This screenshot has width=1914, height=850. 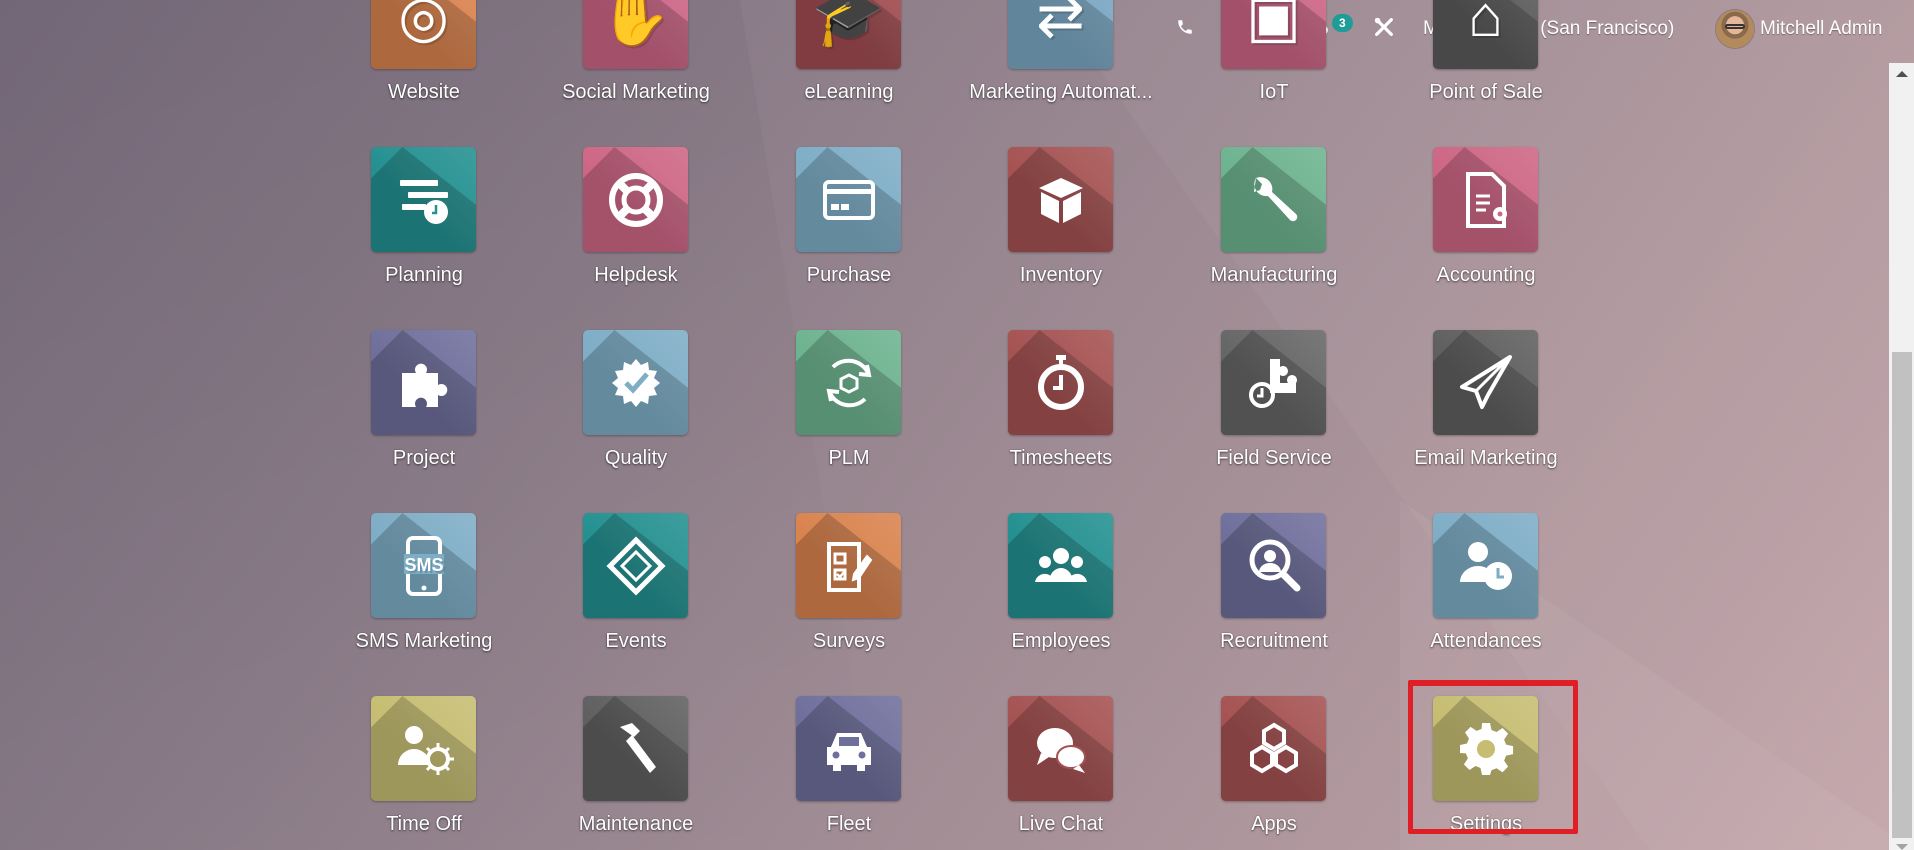 I want to click on app-manufacturing: Manufacturing, so click(x=1274, y=222).